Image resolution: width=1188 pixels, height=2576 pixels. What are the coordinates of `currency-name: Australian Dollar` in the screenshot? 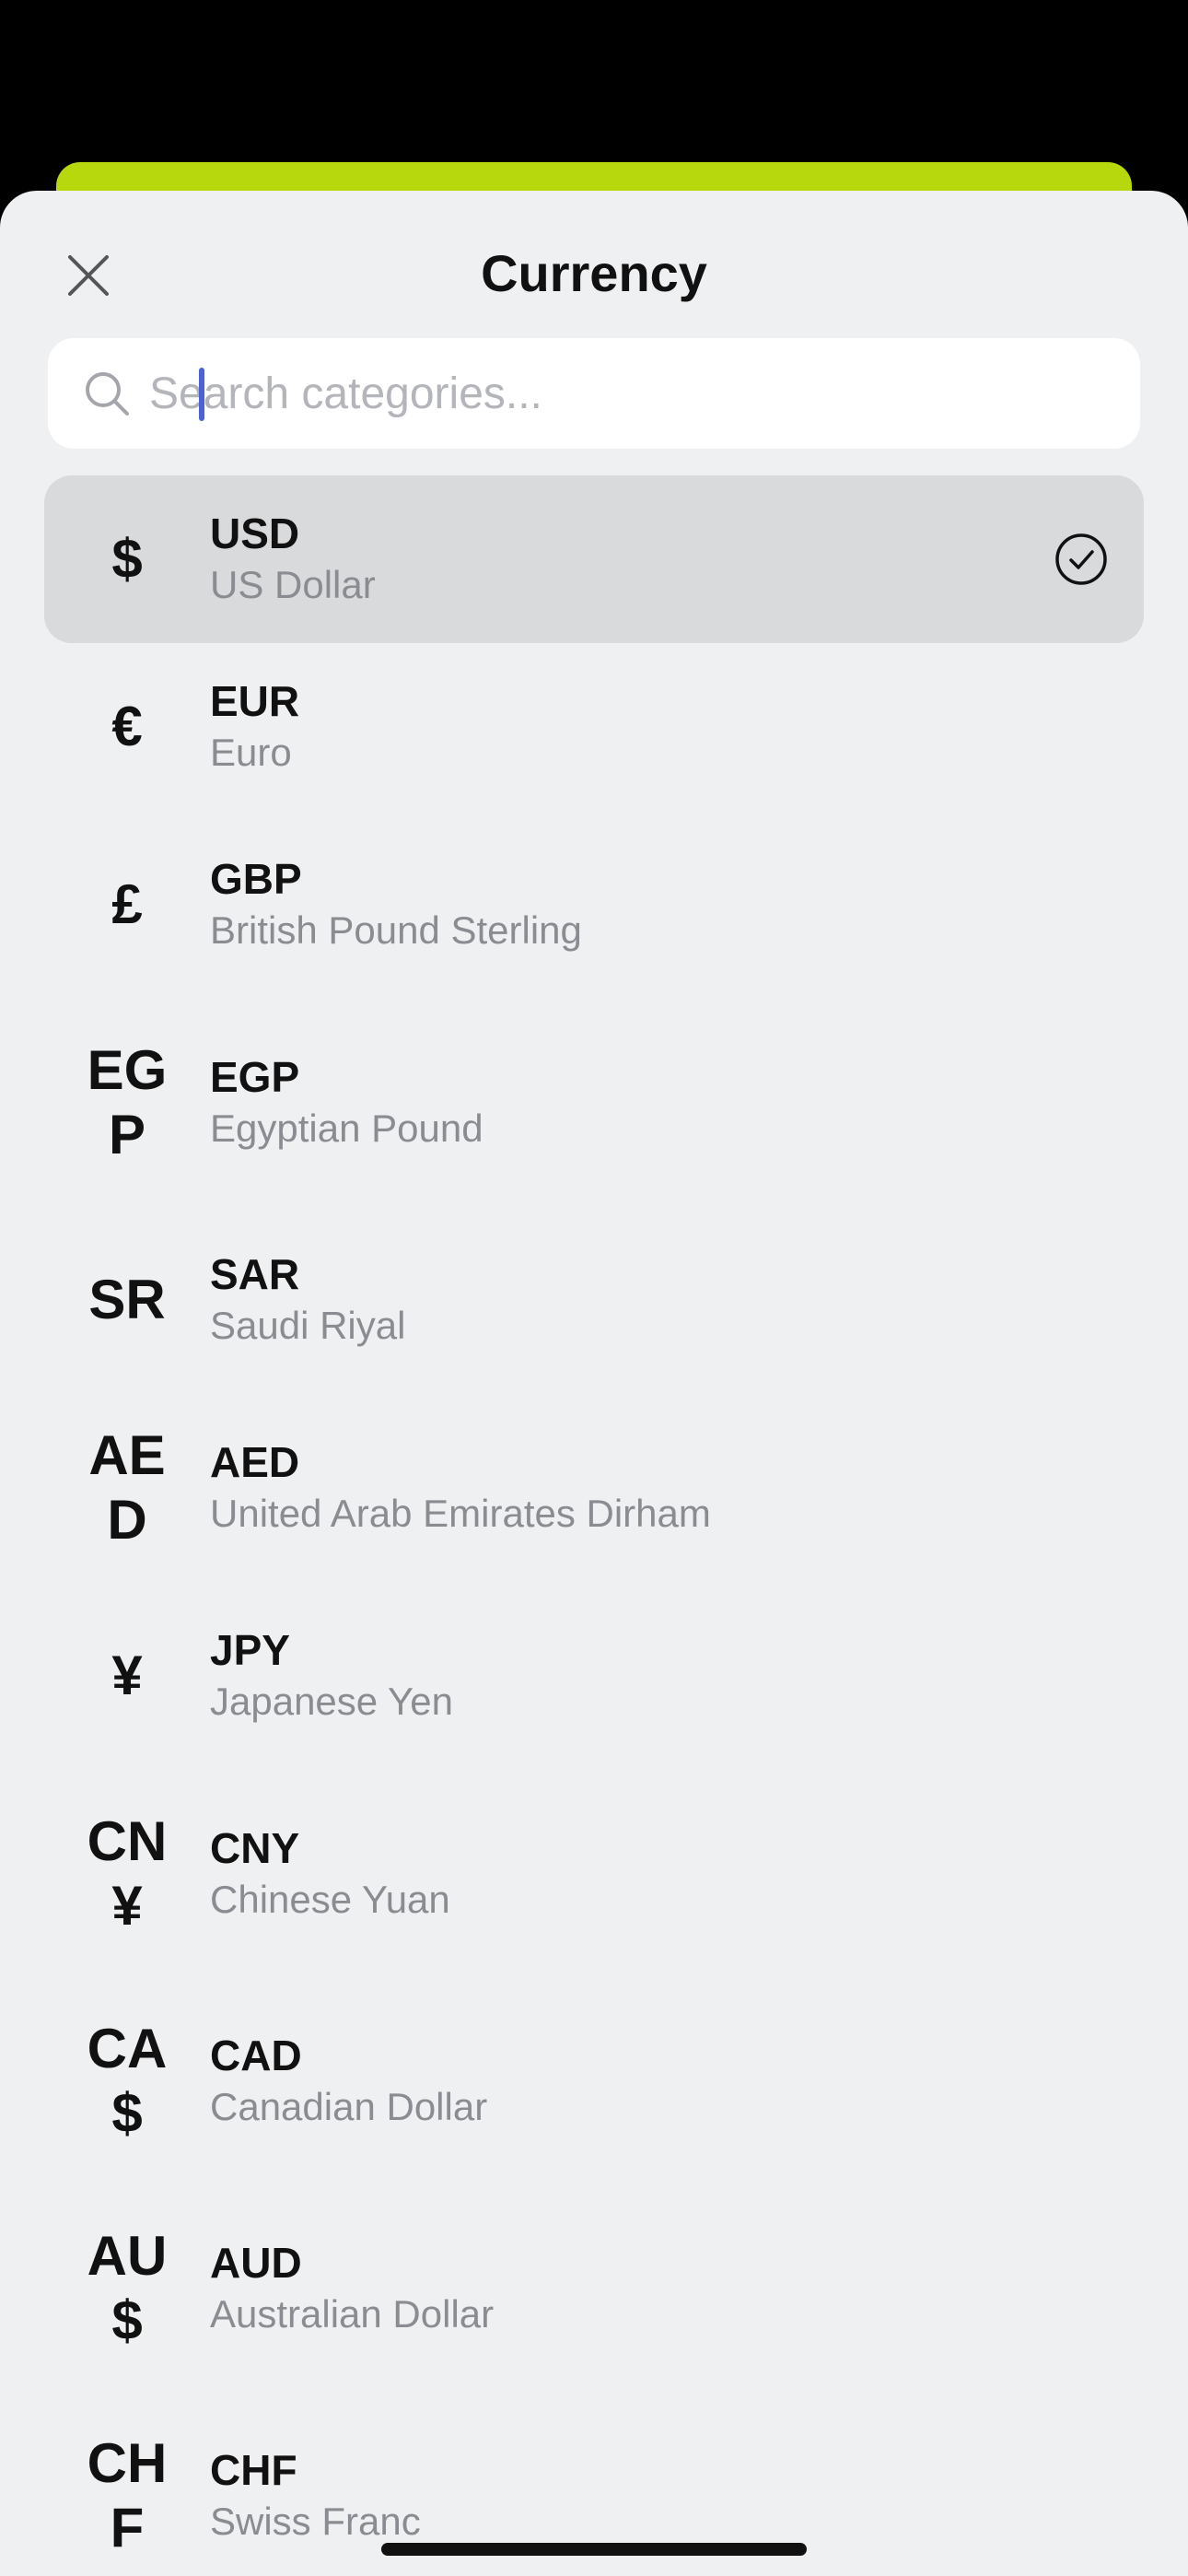 It's located at (352, 2313).